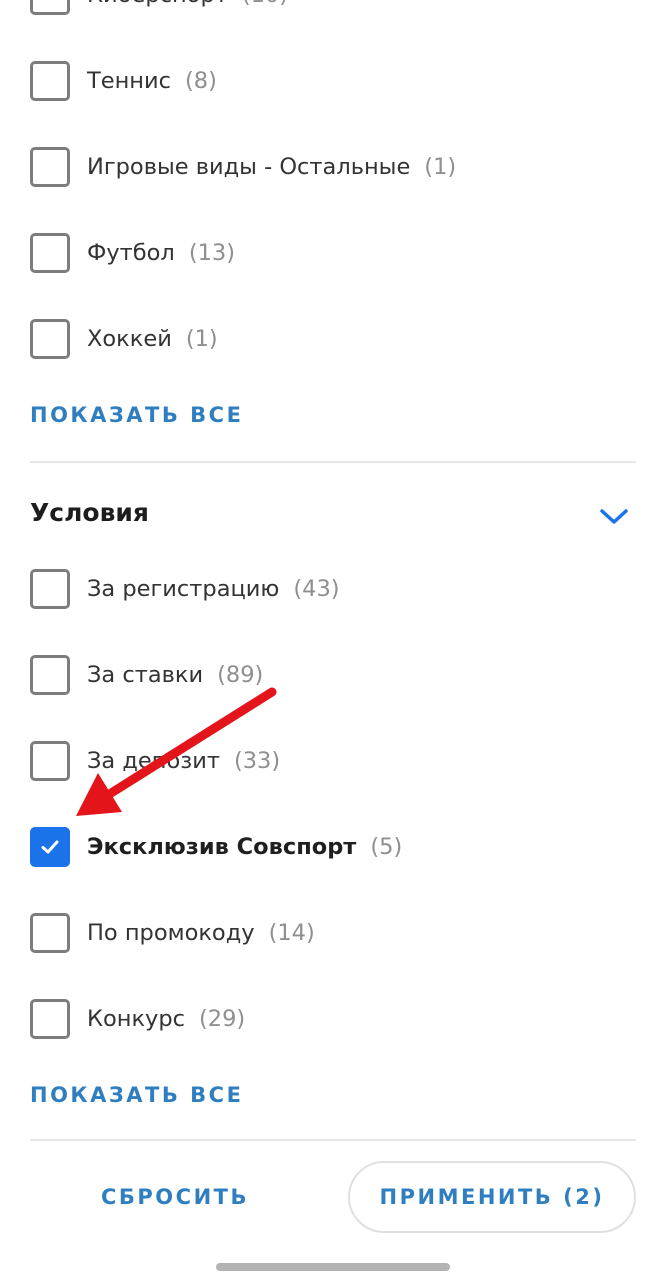 This screenshot has width=666, height=1280. What do you see at coordinates (240, 675) in the screenshot?
I see `filter-count: (89)` at bounding box center [240, 675].